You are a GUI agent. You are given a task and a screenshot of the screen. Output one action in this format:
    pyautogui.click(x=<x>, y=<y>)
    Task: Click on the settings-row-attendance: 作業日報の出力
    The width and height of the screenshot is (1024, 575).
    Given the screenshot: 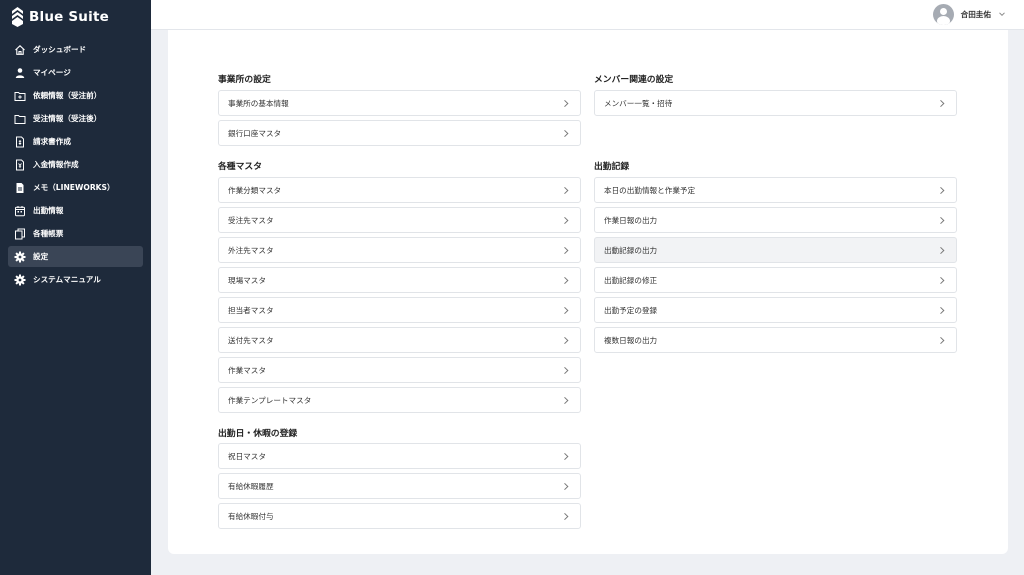 What is the action you would take?
    pyautogui.click(x=775, y=220)
    